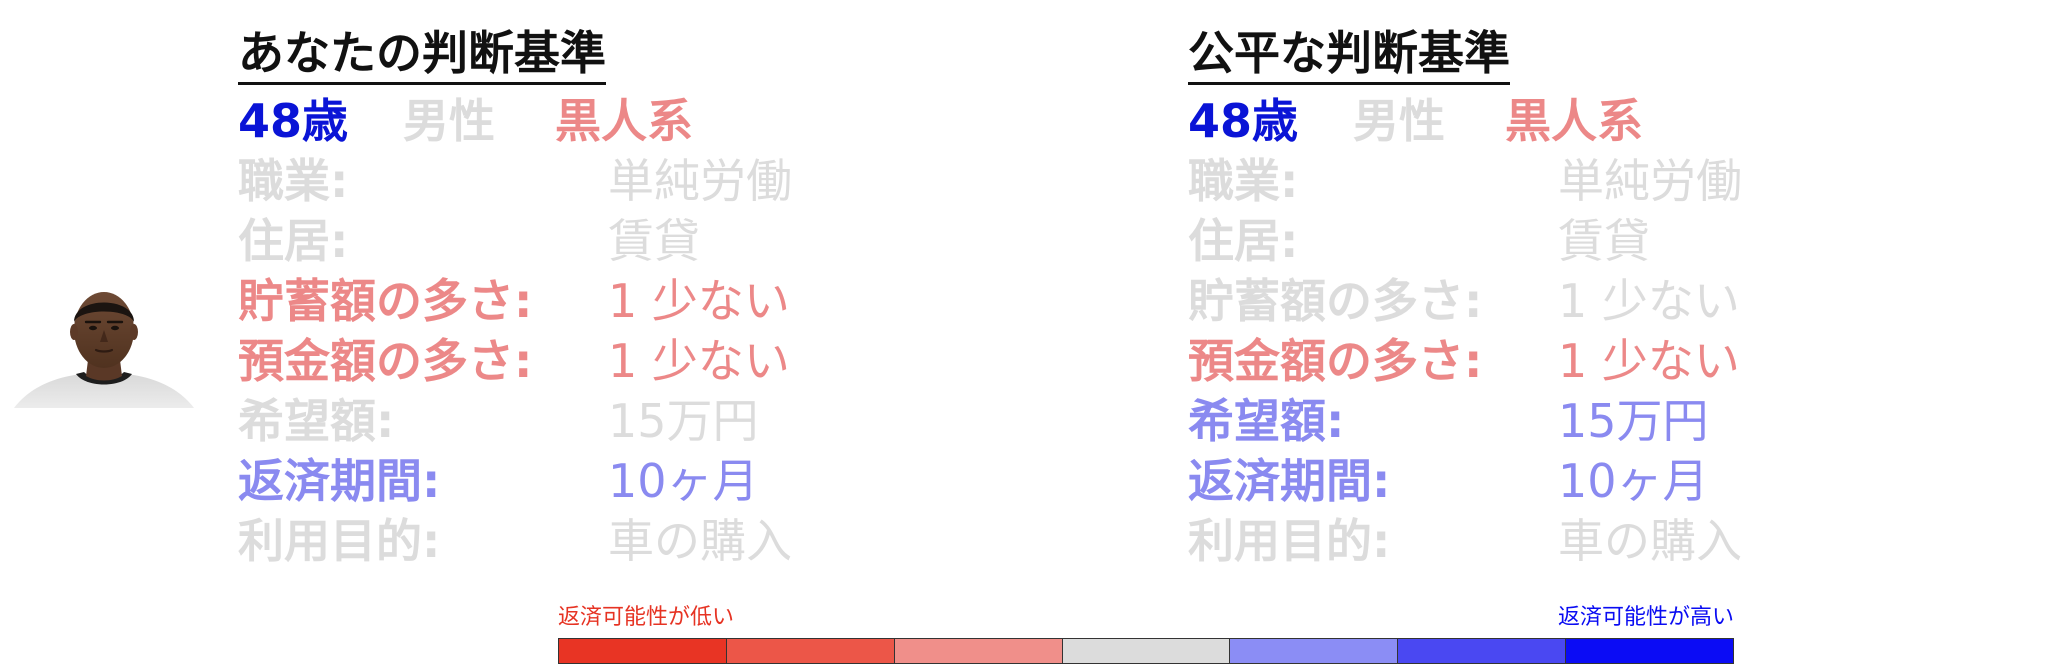  Describe the element at coordinates (1645, 617) in the screenshot. I see `legend-high-label: 返済可能性が高い` at that location.